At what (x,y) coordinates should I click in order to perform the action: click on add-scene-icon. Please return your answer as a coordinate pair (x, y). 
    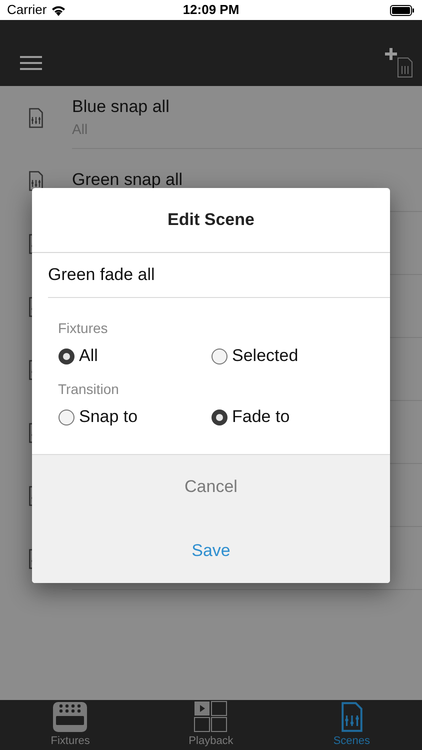
    Looking at the image, I should click on (399, 63).